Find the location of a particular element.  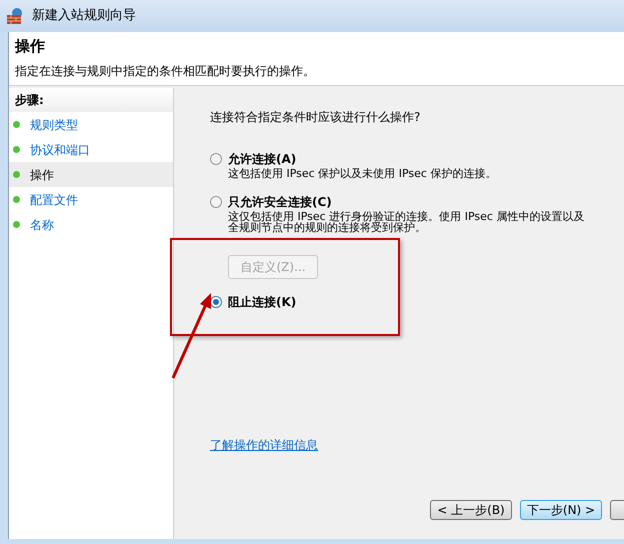

step-item: 配置文件 is located at coordinates (91, 199).